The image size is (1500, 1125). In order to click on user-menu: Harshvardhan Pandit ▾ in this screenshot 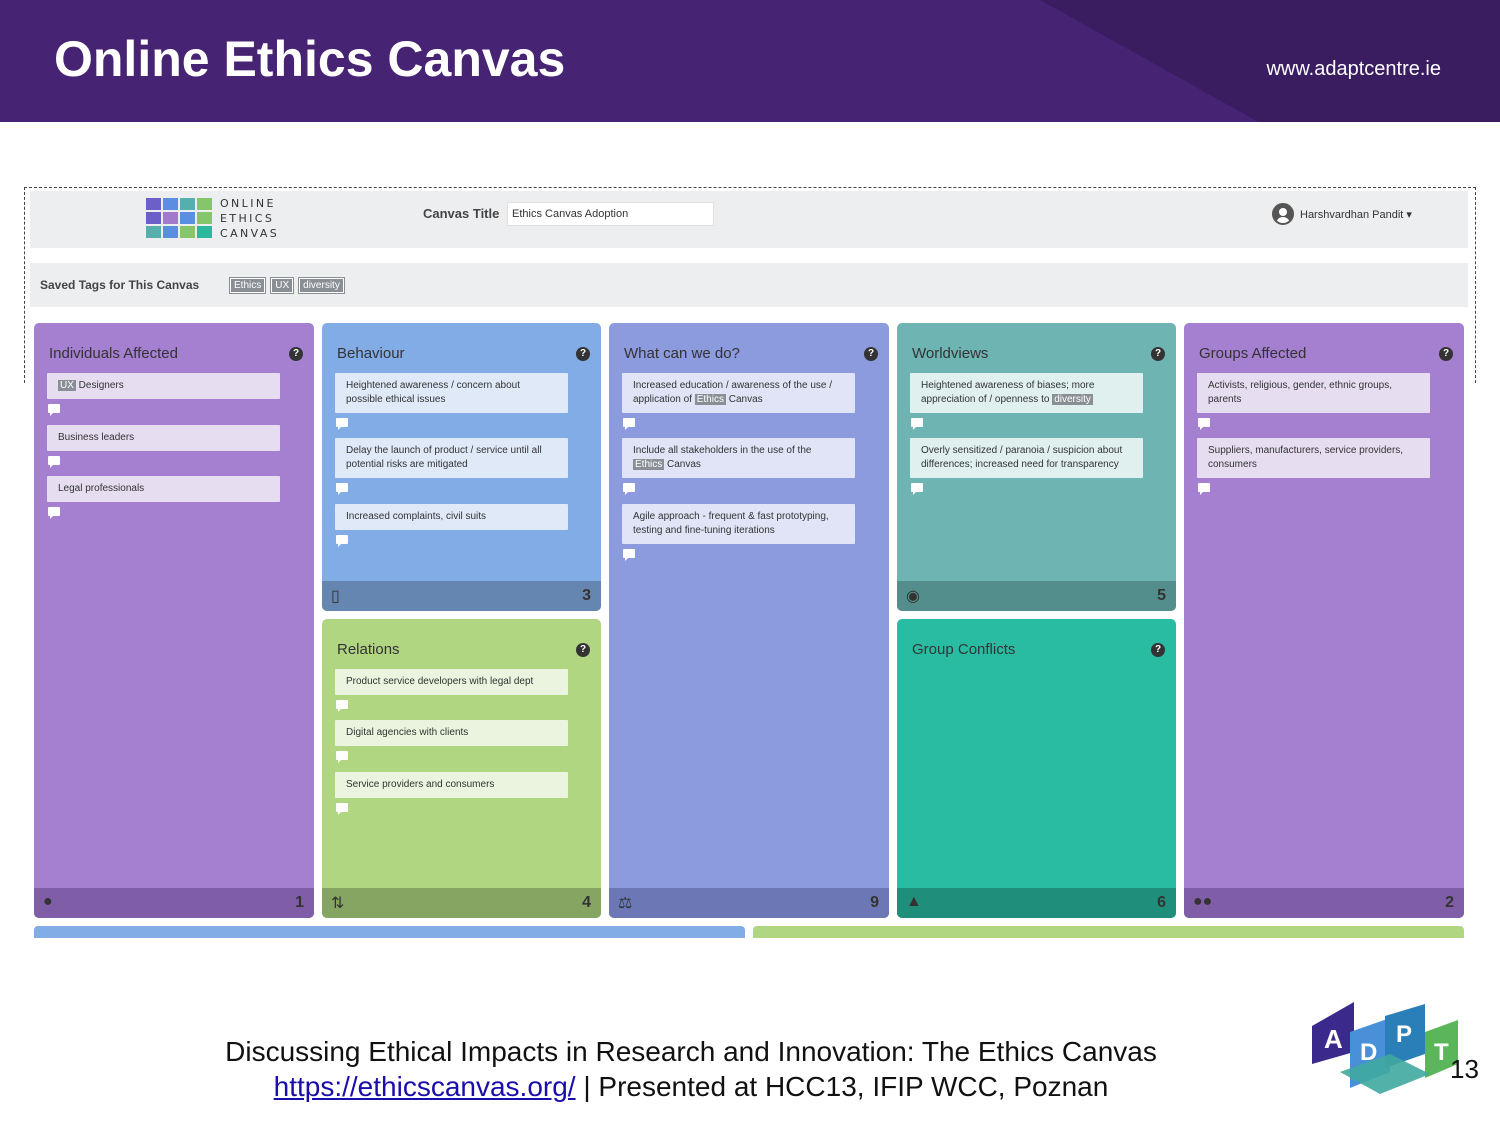, I will do `click(1342, 214)`.